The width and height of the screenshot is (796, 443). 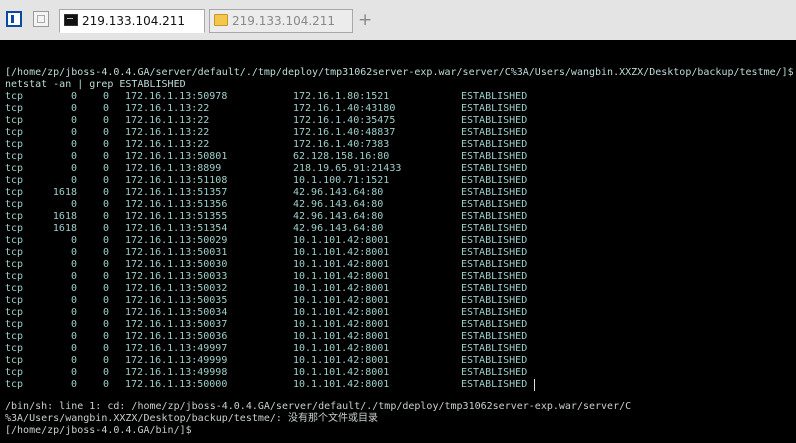 What do you see at coordinates (281, 21) in the screenshot?
I see `tab-session-sftp: 219.133.104.211` at bounding box center [281, 21].